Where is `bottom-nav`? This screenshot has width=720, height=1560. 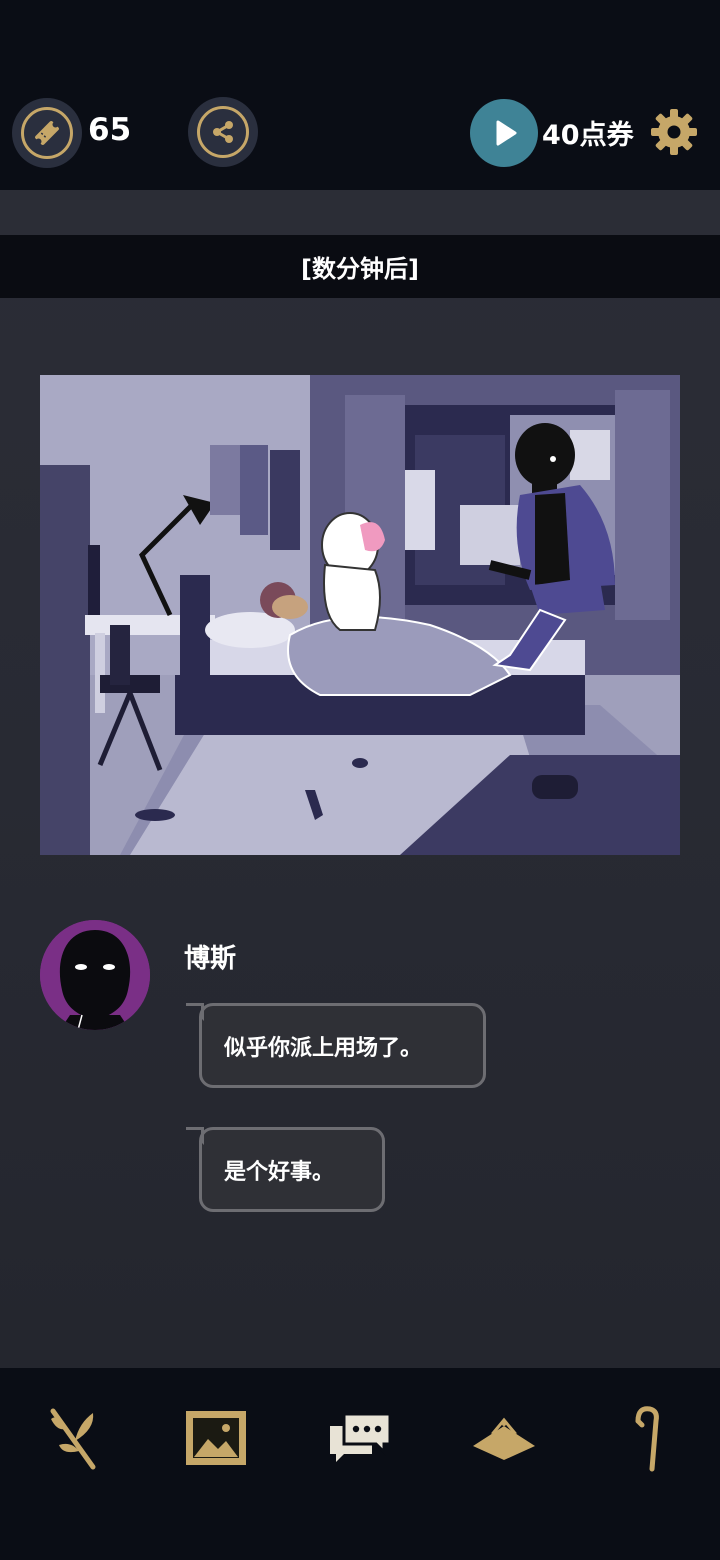
bottom-nav is located at coordinates (360, 1464).